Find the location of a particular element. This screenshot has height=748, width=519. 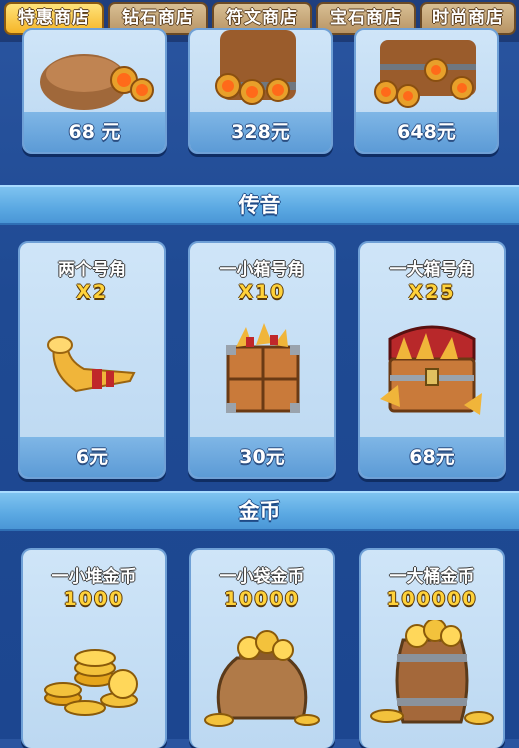

item-quantity: X2 is located at coordinates (92, 292).